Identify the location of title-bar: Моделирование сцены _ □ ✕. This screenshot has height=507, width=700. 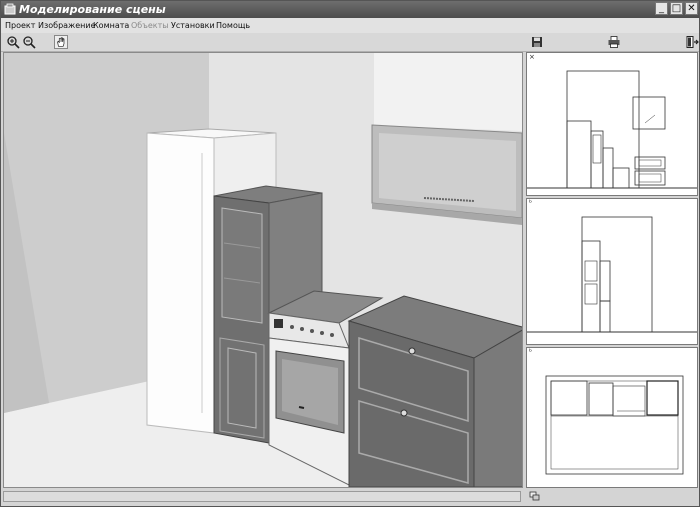
(350, 9).